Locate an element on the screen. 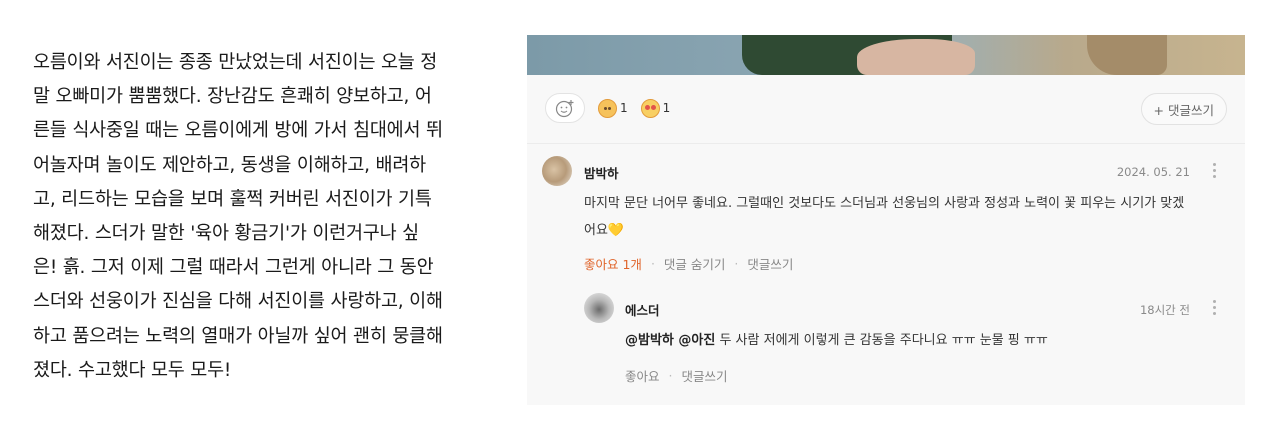 The height and width of the screenshot is (442, 1280). comment-actions: 좋아요 · 댓글쓰기 is located at coordinates (676, 375).